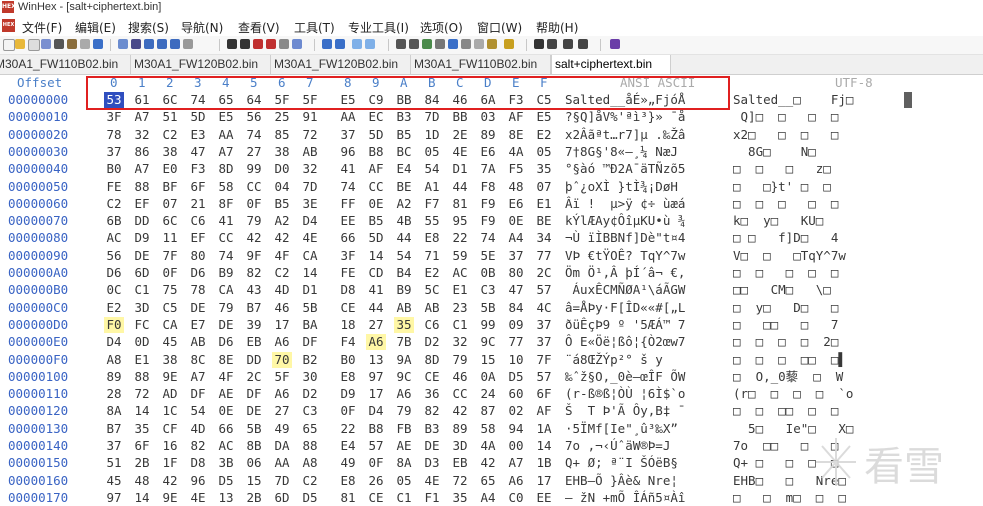 The width and height of the screenshot is (983, 506). What do you see at coordinates (142, 481) in the screenshot?
I see `hex-byte: 48` at bounding box center [142, 481].